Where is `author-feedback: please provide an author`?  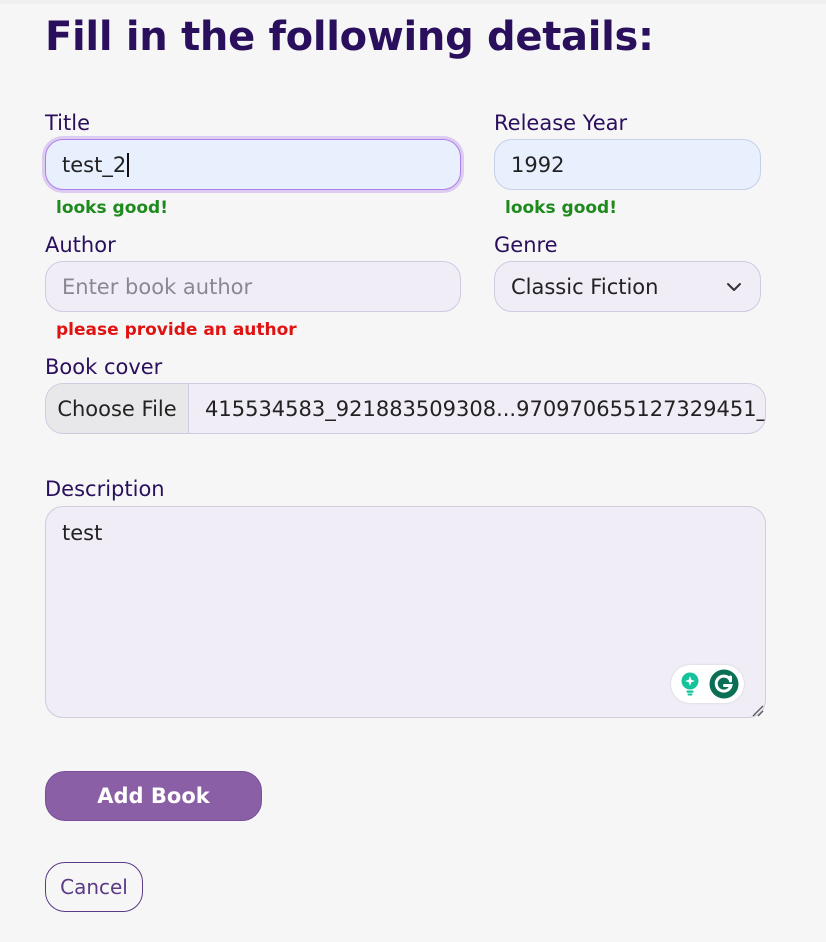 author-feedback: please provide an author is located at coordinates (176, 330).